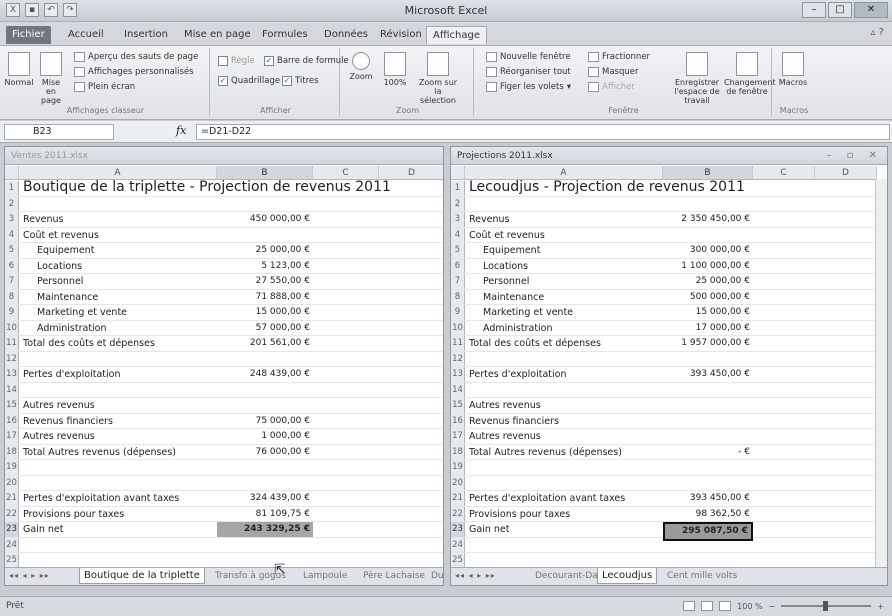  I want to click on unhide-button: Afficher, so click(611, 87).